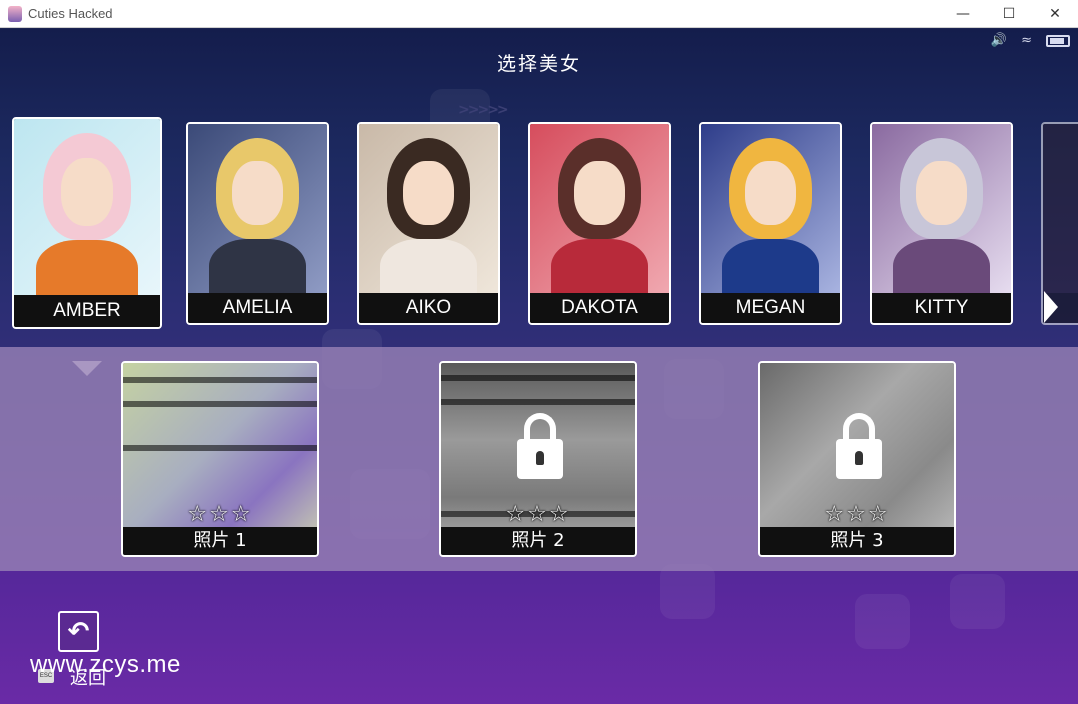 The width and height of the screenshot is (1078, 704). Describe the element at coordinates (539, 14) in the screenshot. I see `window-titlebar: Cuties Hacked — ☐ ✕` at that location.